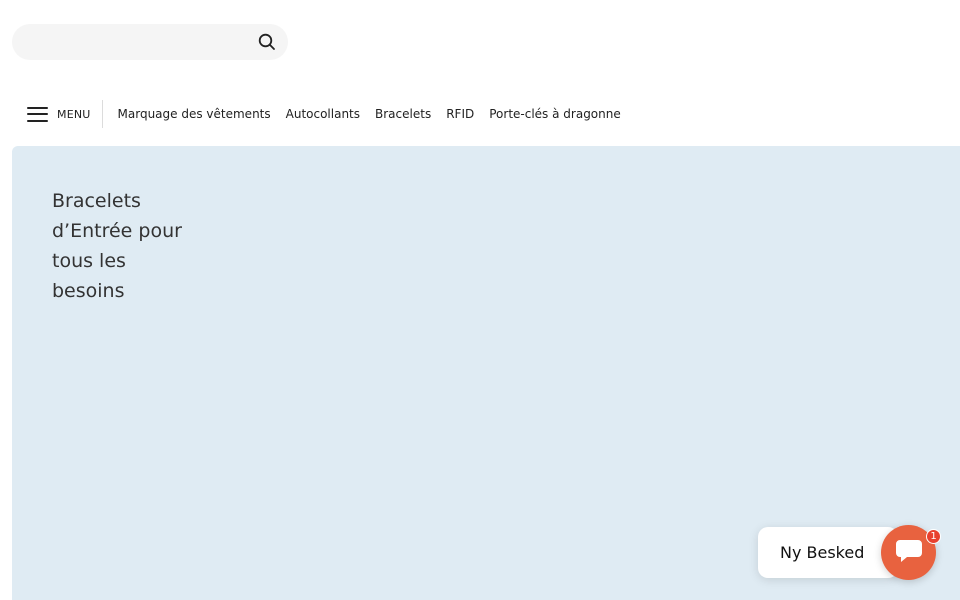 This screenshot has height=600, width=960. I want to click on search-bar, so click(150, 42).